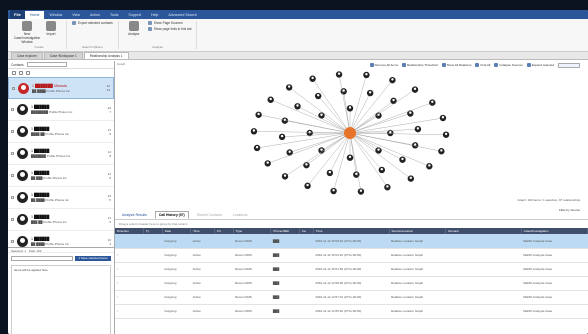 Image resolution: width=588 pixels, height=334 pixels. I want to click on doc-tab-relationship-analysis: Relationship Analysis 1, so click(106, 55).